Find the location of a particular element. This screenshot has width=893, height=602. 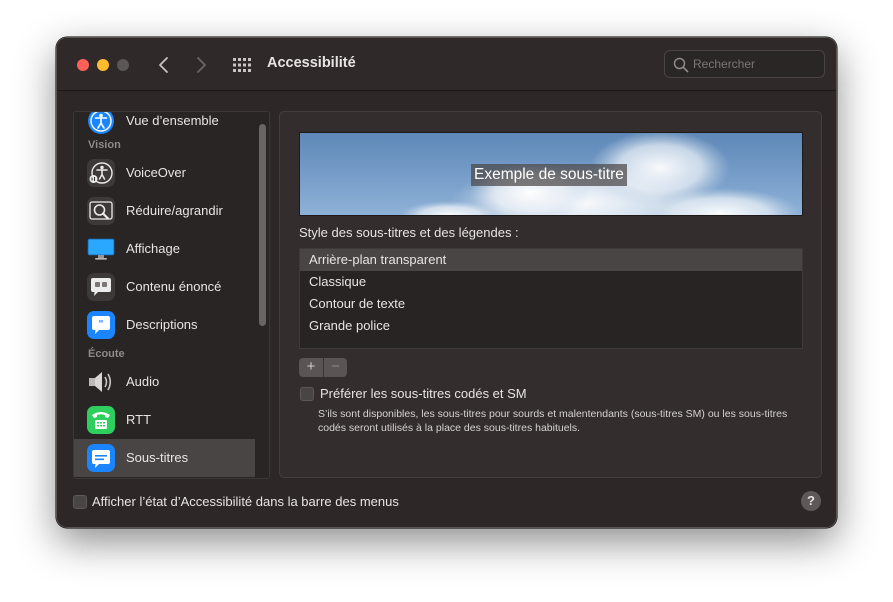

show-all-button is located at coordinates (242, 65).